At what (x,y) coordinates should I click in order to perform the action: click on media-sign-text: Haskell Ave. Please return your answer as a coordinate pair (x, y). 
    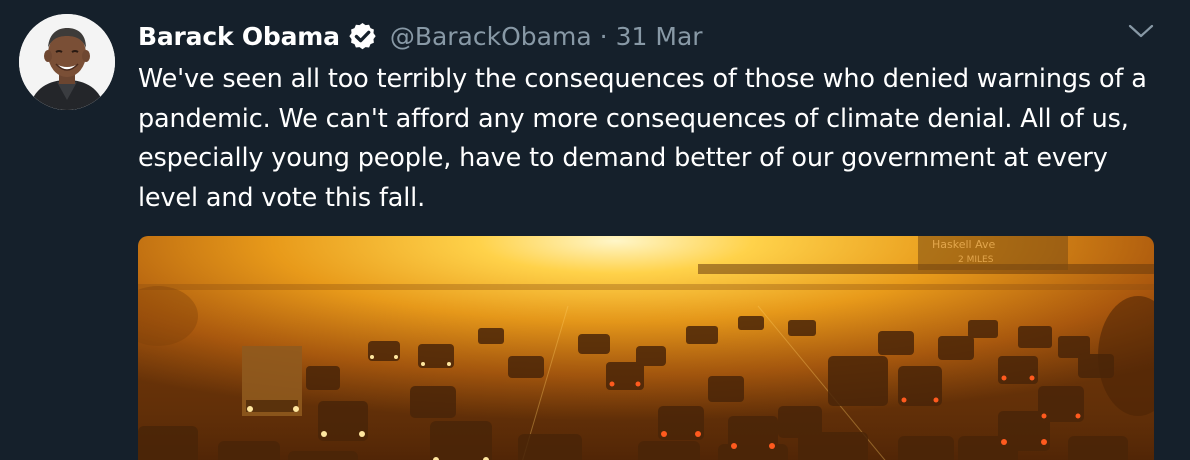
    Looking at the image, I should click on (963, 244).